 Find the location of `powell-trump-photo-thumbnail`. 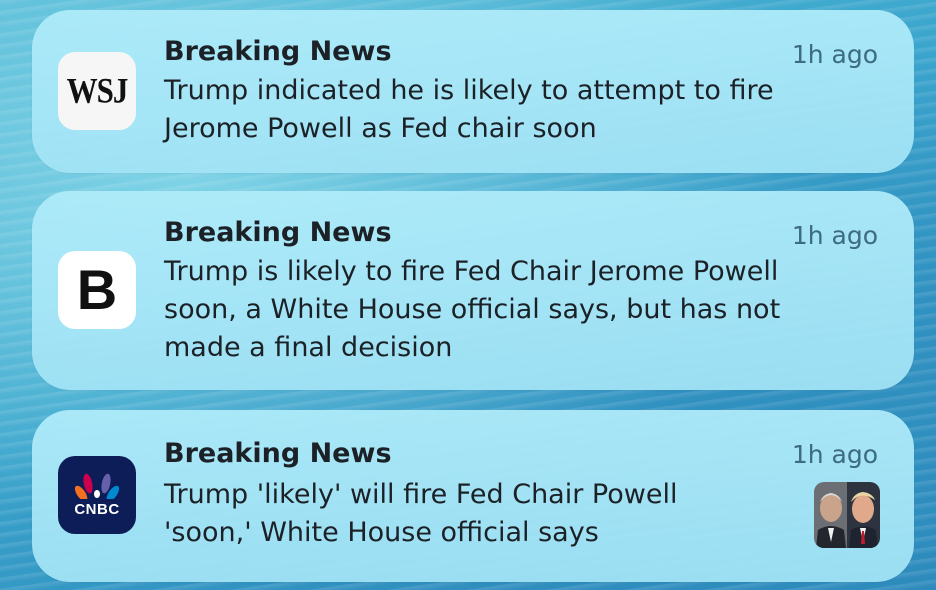

powell-trump-photo-thumbnail is located at coordinates (847, 515).